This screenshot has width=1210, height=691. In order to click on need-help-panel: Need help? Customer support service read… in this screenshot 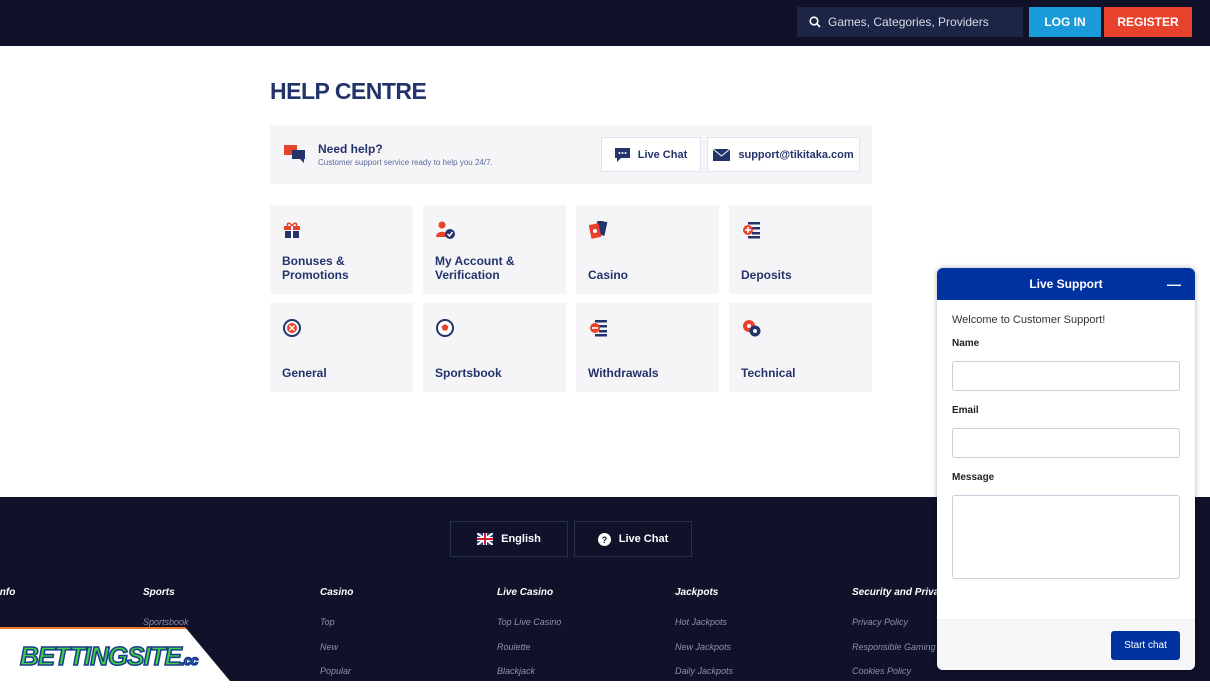, I will do `click(571, 154)`.